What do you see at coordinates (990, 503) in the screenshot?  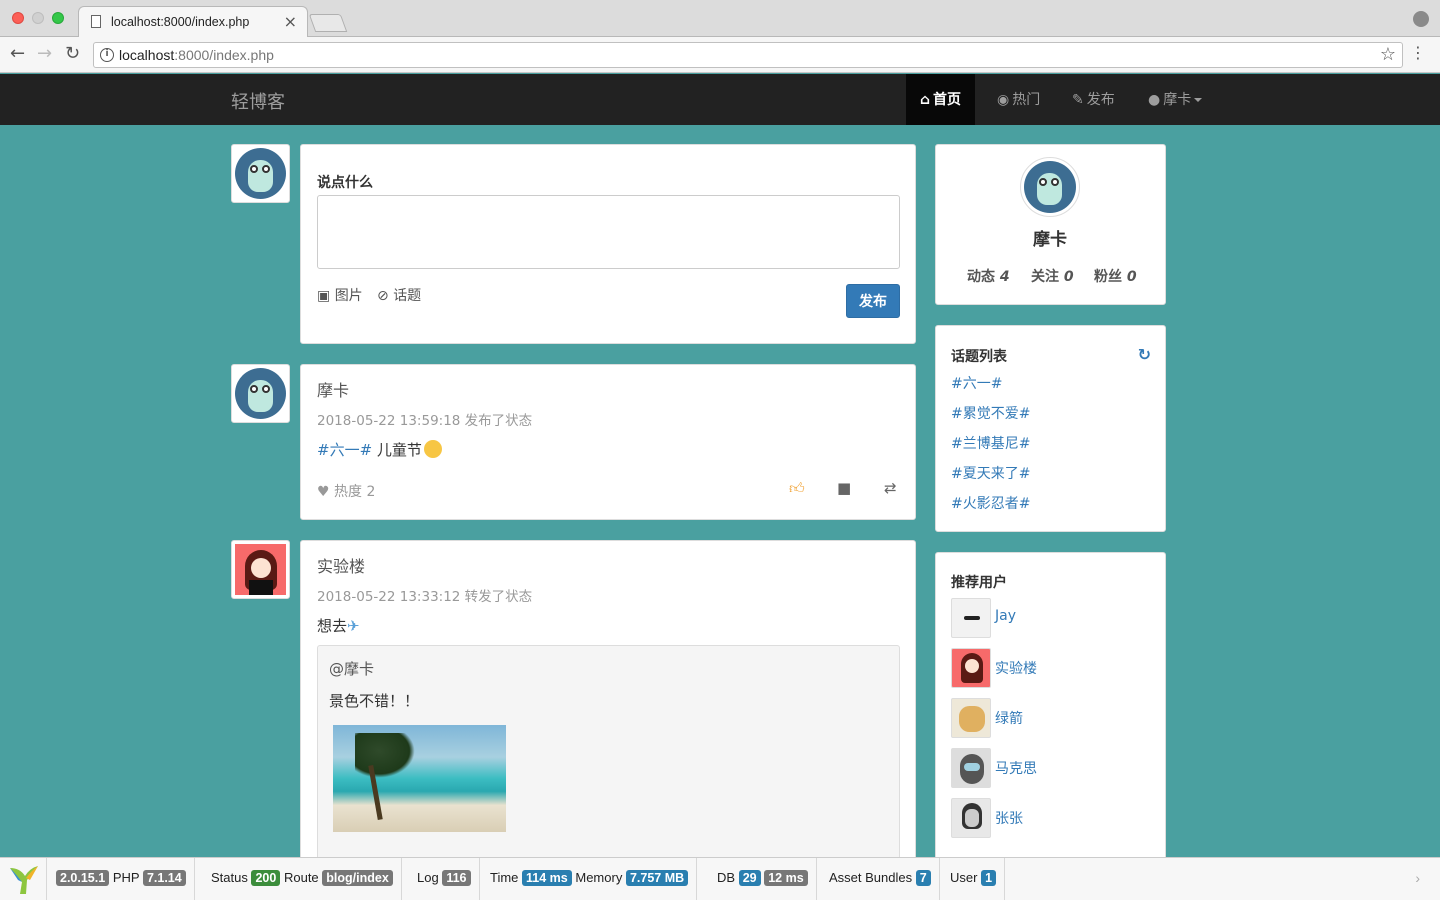 I see `topic-item: #火影忍者#` at bounding box center [990, 503].